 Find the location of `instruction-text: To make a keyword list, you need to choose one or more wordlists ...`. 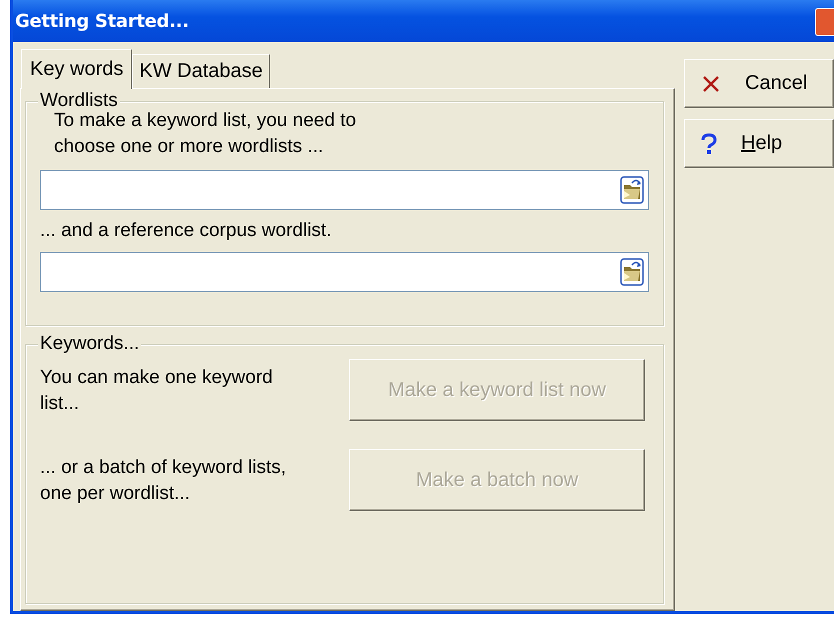

instruction-text: To make a keyword list, you need to choose one or more wordlists ... is located at coordinates (205, 134).